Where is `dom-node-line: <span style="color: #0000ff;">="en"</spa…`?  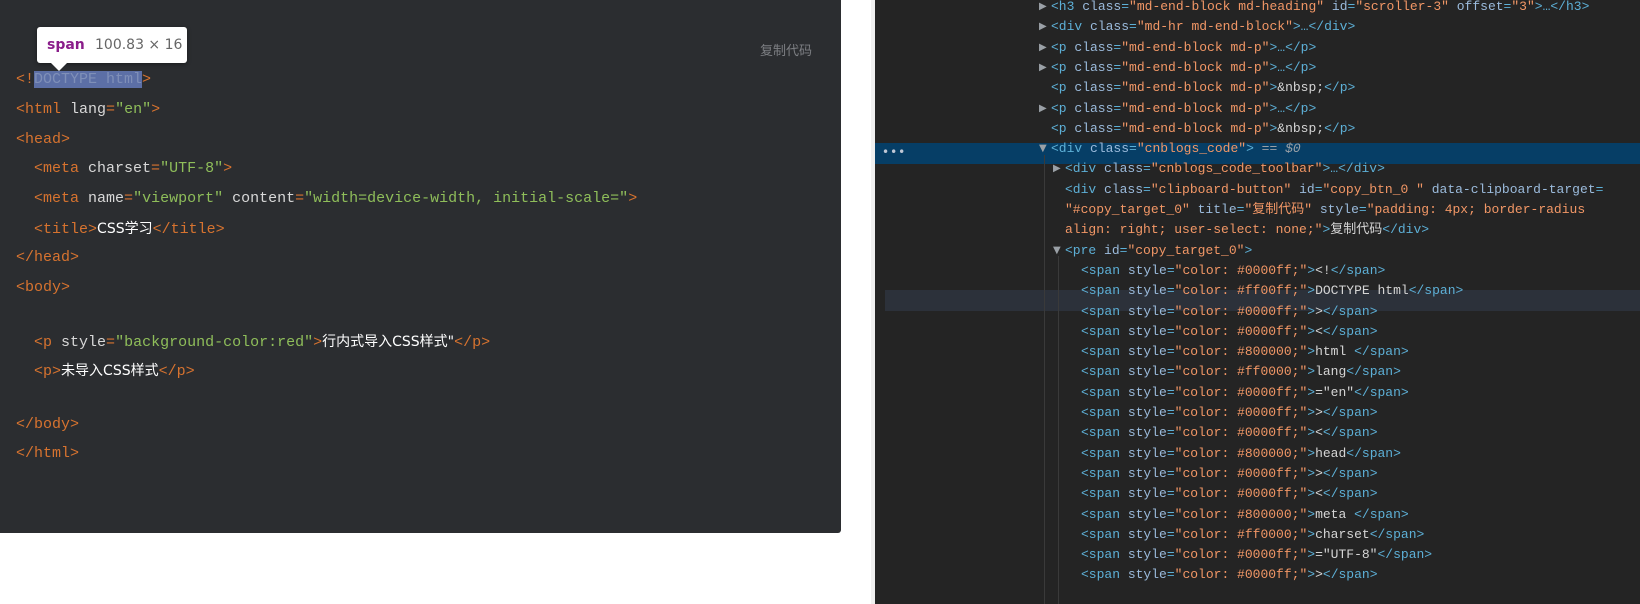
dom-node-line: <span style="color: #0000ff;">="en"</spa… is located at coordinates (1245, 393).